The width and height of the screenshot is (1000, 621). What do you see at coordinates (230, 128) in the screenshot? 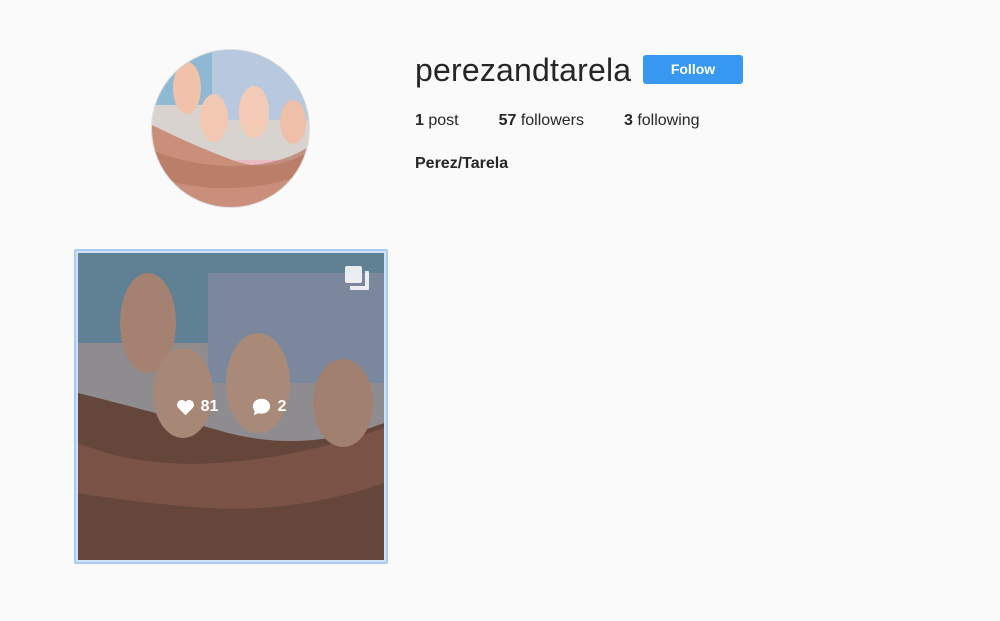
I see `profile-avatar` at bounding box center [230, 128].